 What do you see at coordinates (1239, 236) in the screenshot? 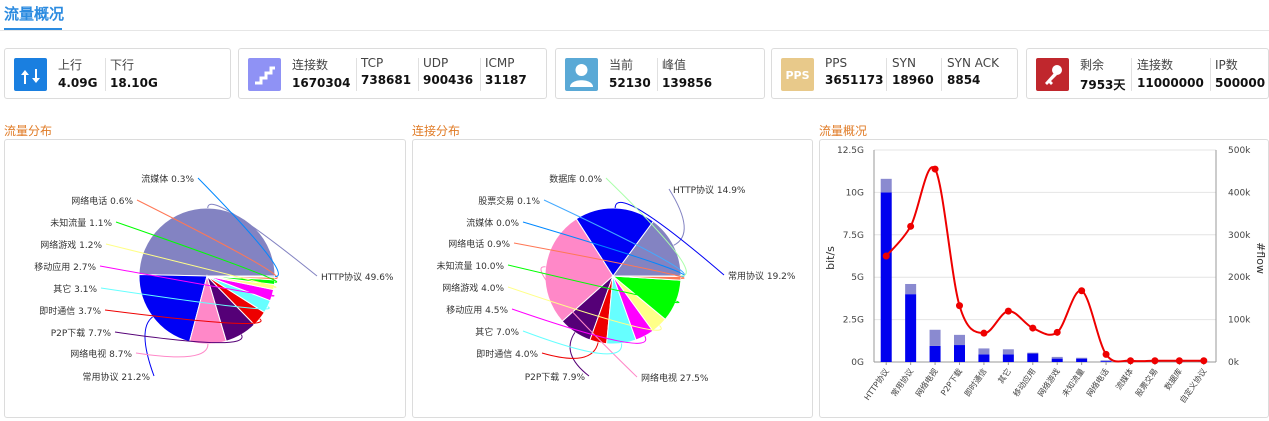
I see `y2-tick-label: 300k` at bounding box center [1239, 236].